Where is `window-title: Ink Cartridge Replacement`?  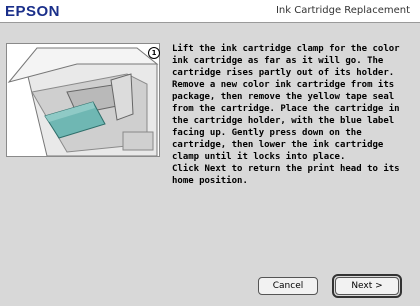
window-title: Ink Cartridge Replacement is located at coordinates (342, 10).